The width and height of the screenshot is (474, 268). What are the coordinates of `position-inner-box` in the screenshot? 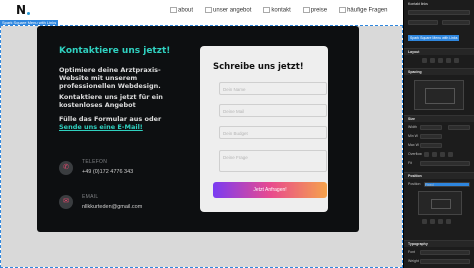 It's located at (441, 204).